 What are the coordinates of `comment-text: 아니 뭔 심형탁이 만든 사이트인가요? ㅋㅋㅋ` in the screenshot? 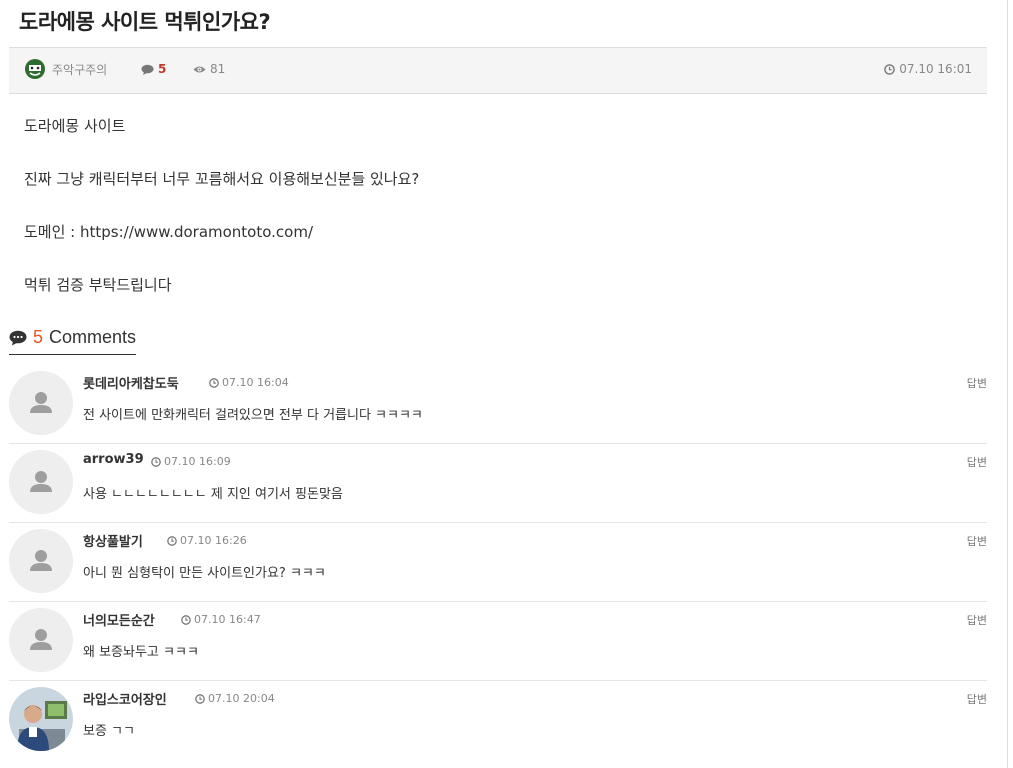 It's located at (204, 573).